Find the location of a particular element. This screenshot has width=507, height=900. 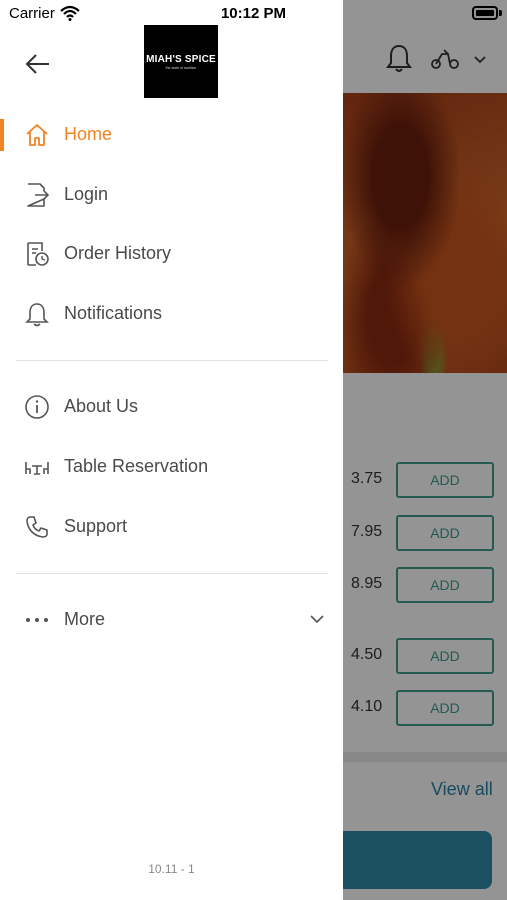

menu-item-label: Table Reservation is located at coordinates (136, 466).